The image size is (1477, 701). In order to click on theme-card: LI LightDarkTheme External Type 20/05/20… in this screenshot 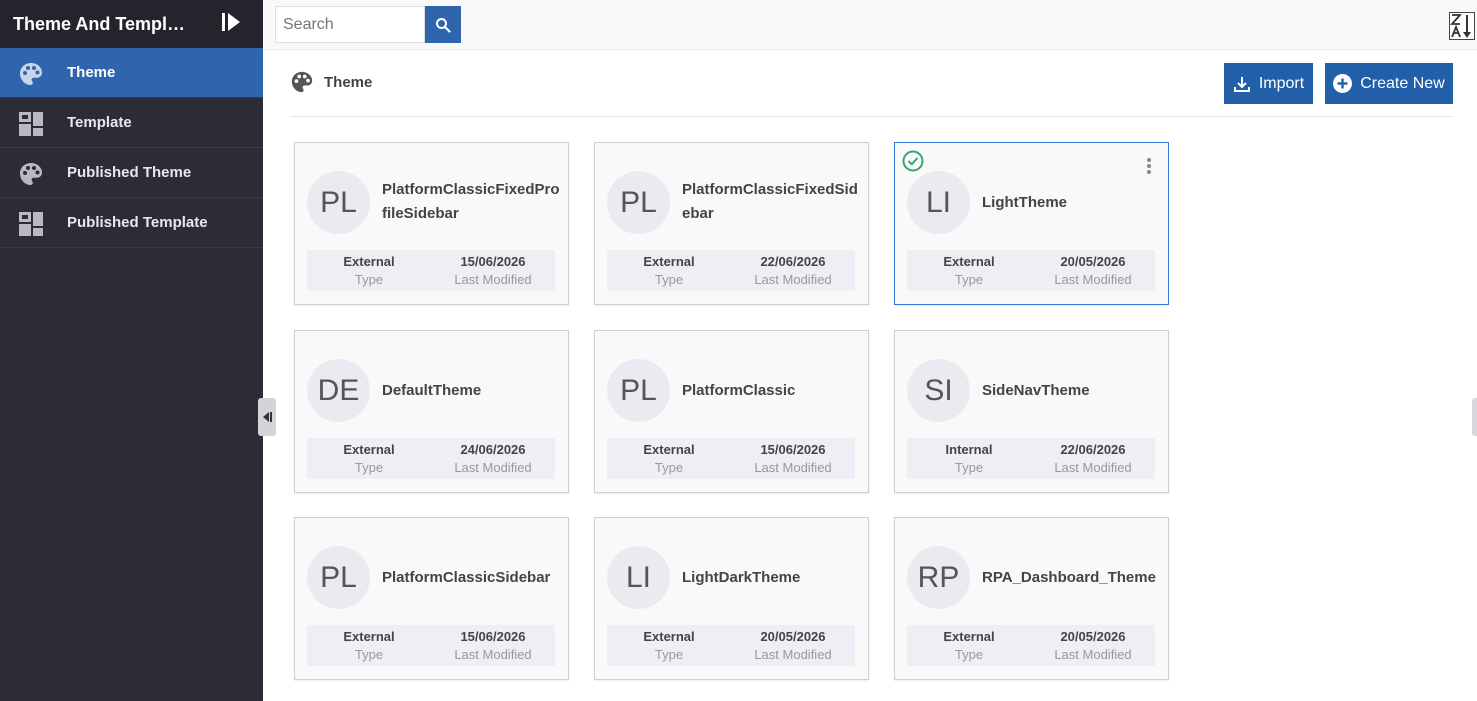, I will do `click(731, 598)`.